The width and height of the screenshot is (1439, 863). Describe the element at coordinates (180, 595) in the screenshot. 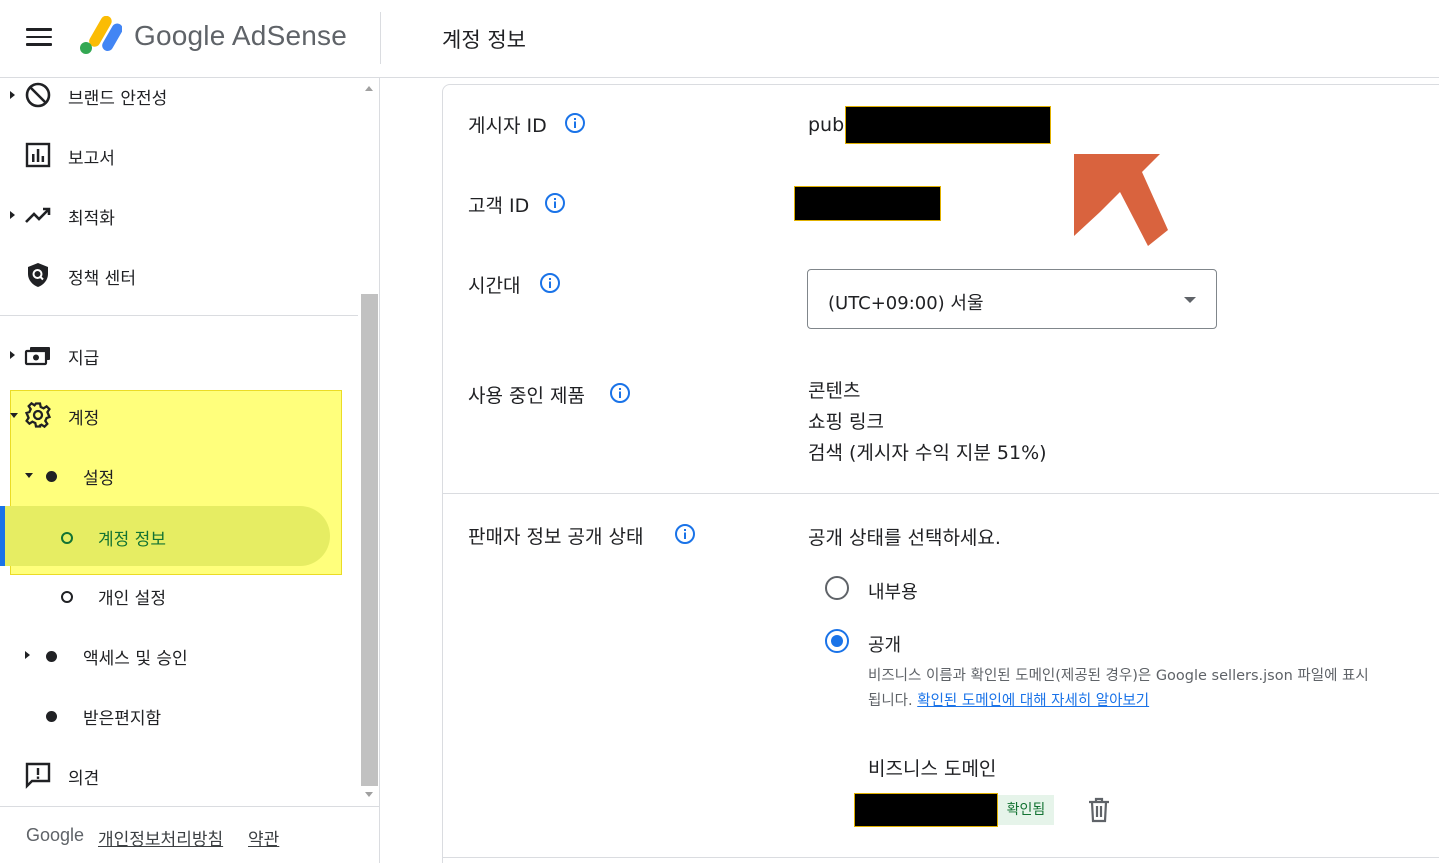

I see `sidebar-item-personal-settings: 개인 설정` at that location.